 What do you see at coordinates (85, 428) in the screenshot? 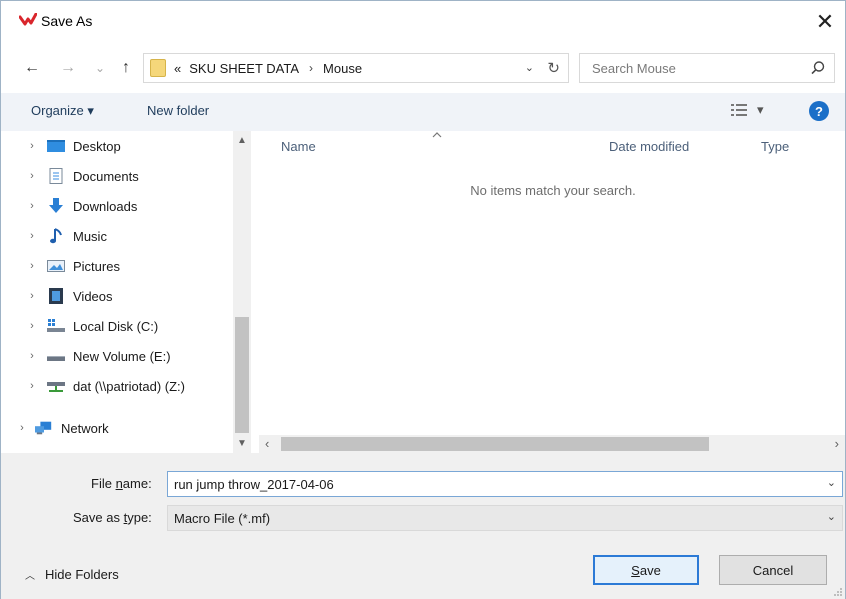
I see `sidebar-item-label: Network` at bounding box center [85, 428].